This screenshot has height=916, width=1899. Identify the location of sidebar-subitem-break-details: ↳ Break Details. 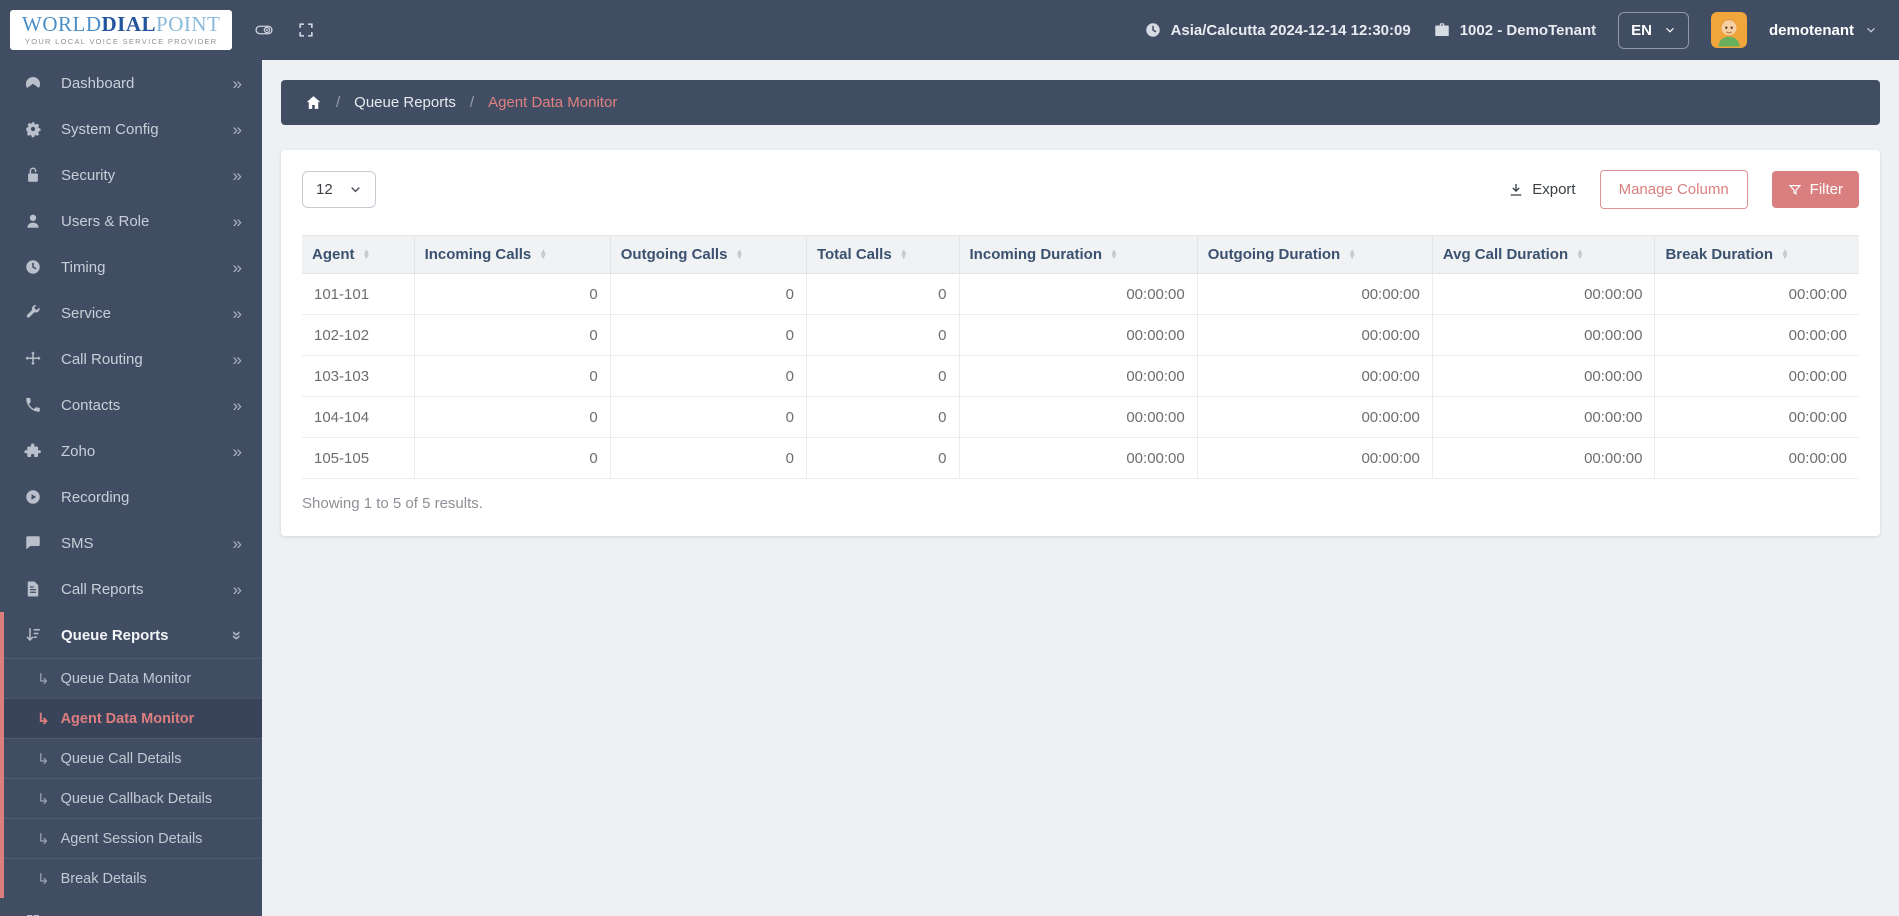
(133, 878).